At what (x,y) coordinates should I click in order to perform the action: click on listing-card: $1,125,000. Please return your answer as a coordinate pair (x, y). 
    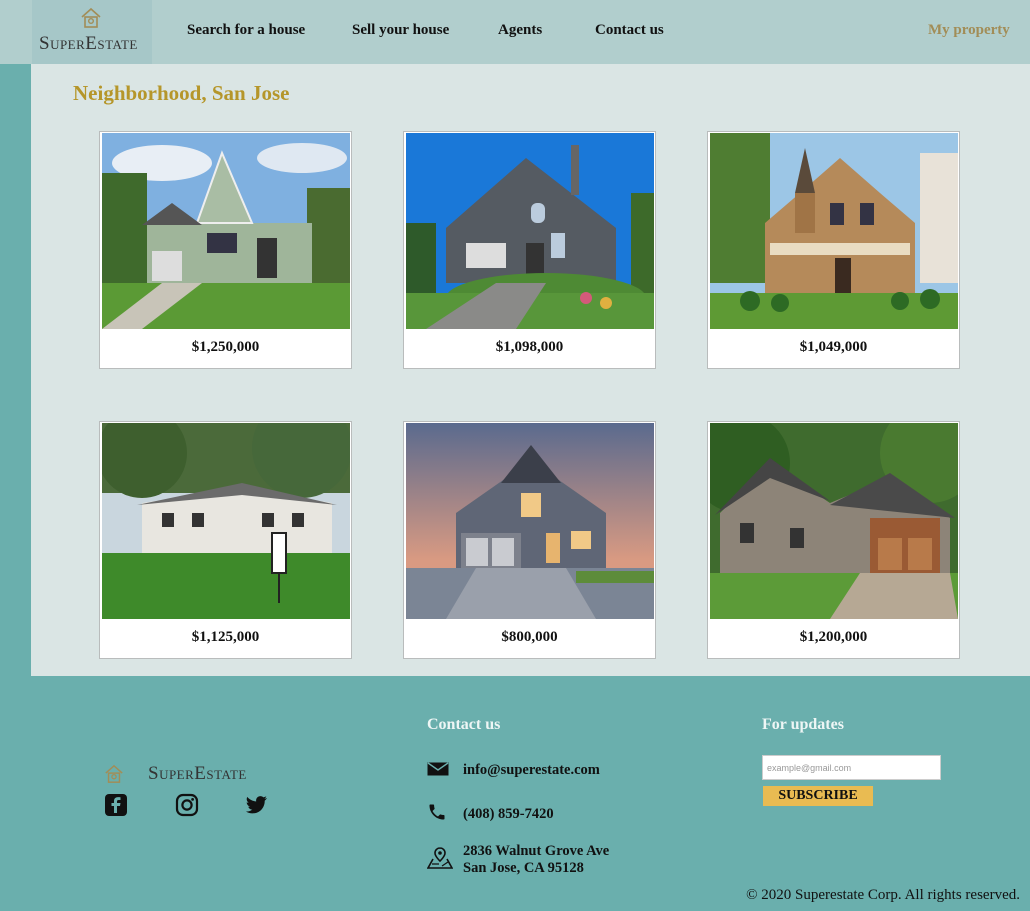
    Looking at the image, I should click on (225, 540).